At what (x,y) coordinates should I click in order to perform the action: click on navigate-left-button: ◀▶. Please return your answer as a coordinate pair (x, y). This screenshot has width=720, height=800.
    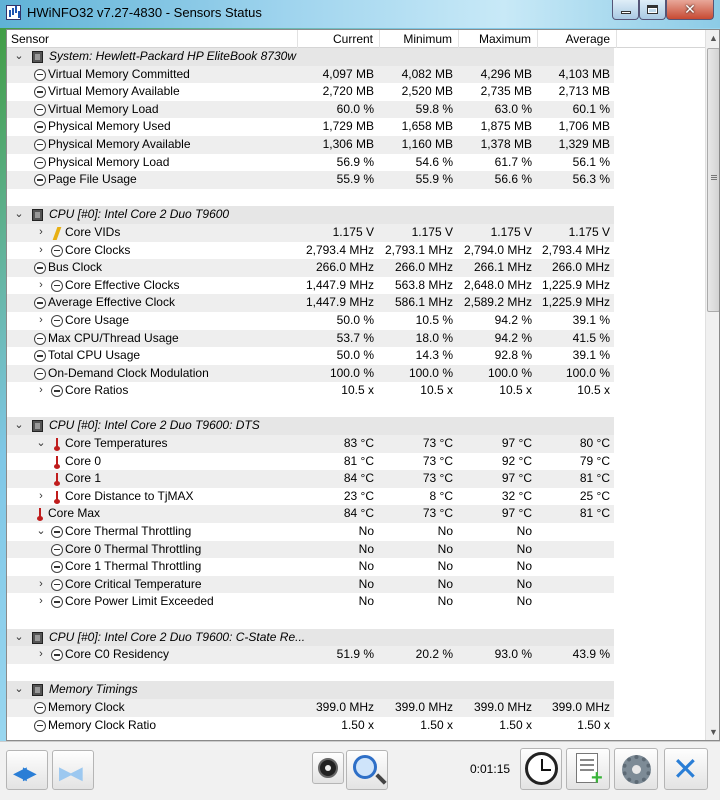
    Looking at the image, I should click on (27, 770).